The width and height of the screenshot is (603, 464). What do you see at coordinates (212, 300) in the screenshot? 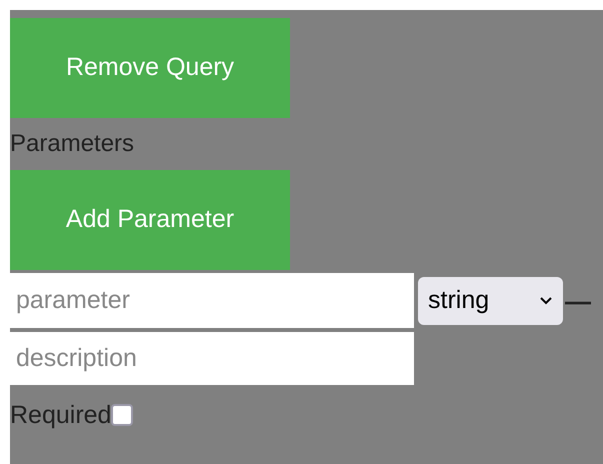
I see `parameter-name-field: parameter` at bounding box center [212, 300].